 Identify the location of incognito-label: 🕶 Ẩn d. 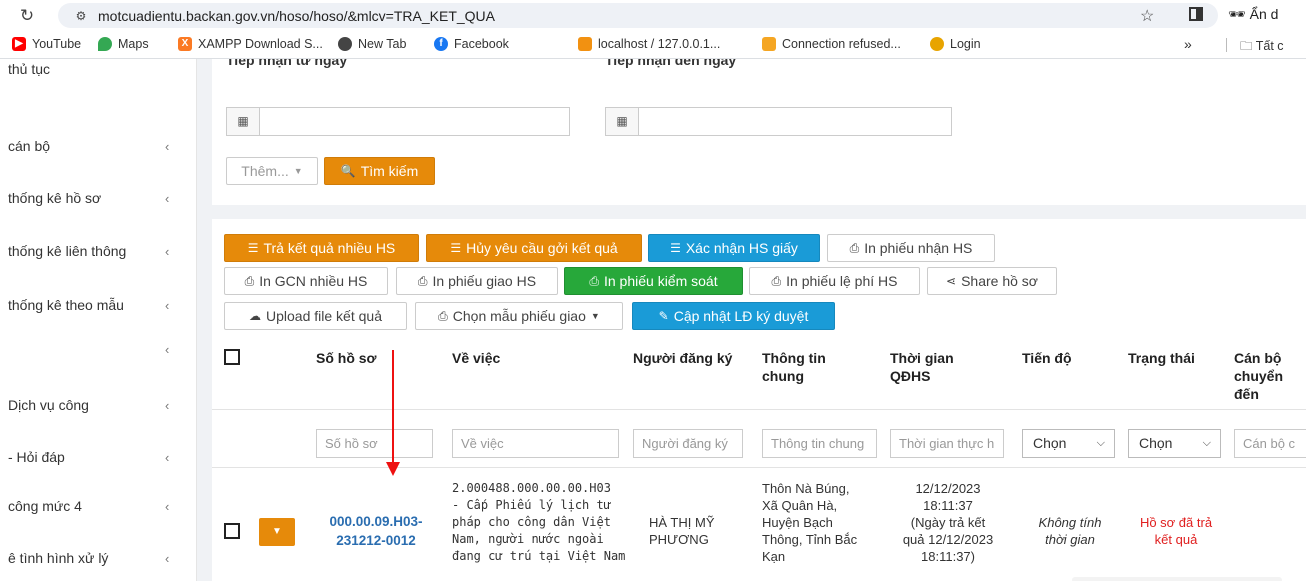
(1253, 14).